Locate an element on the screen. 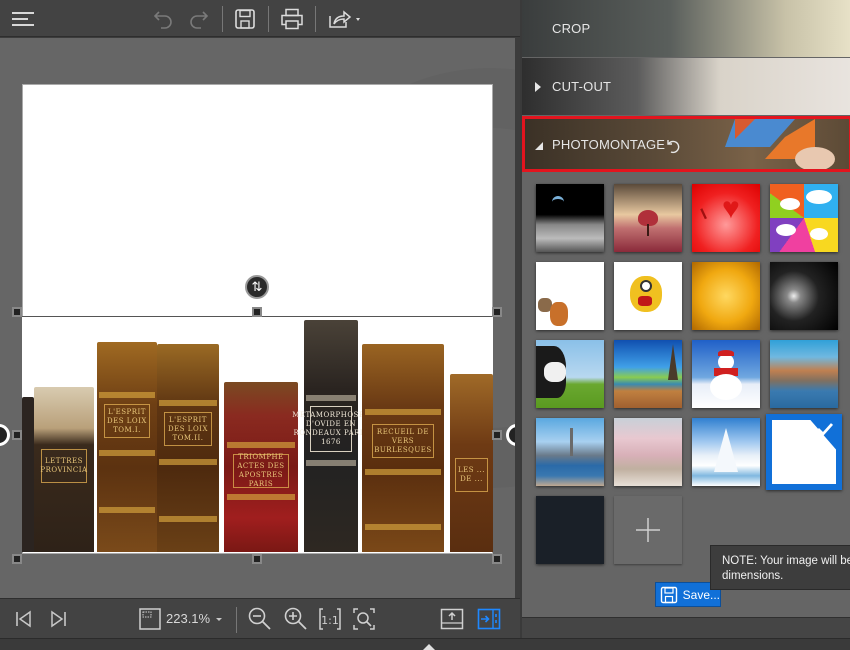  book-spine-label: RECUEIL DE VERS BURLESQUES is located at coordinates (403, 441).